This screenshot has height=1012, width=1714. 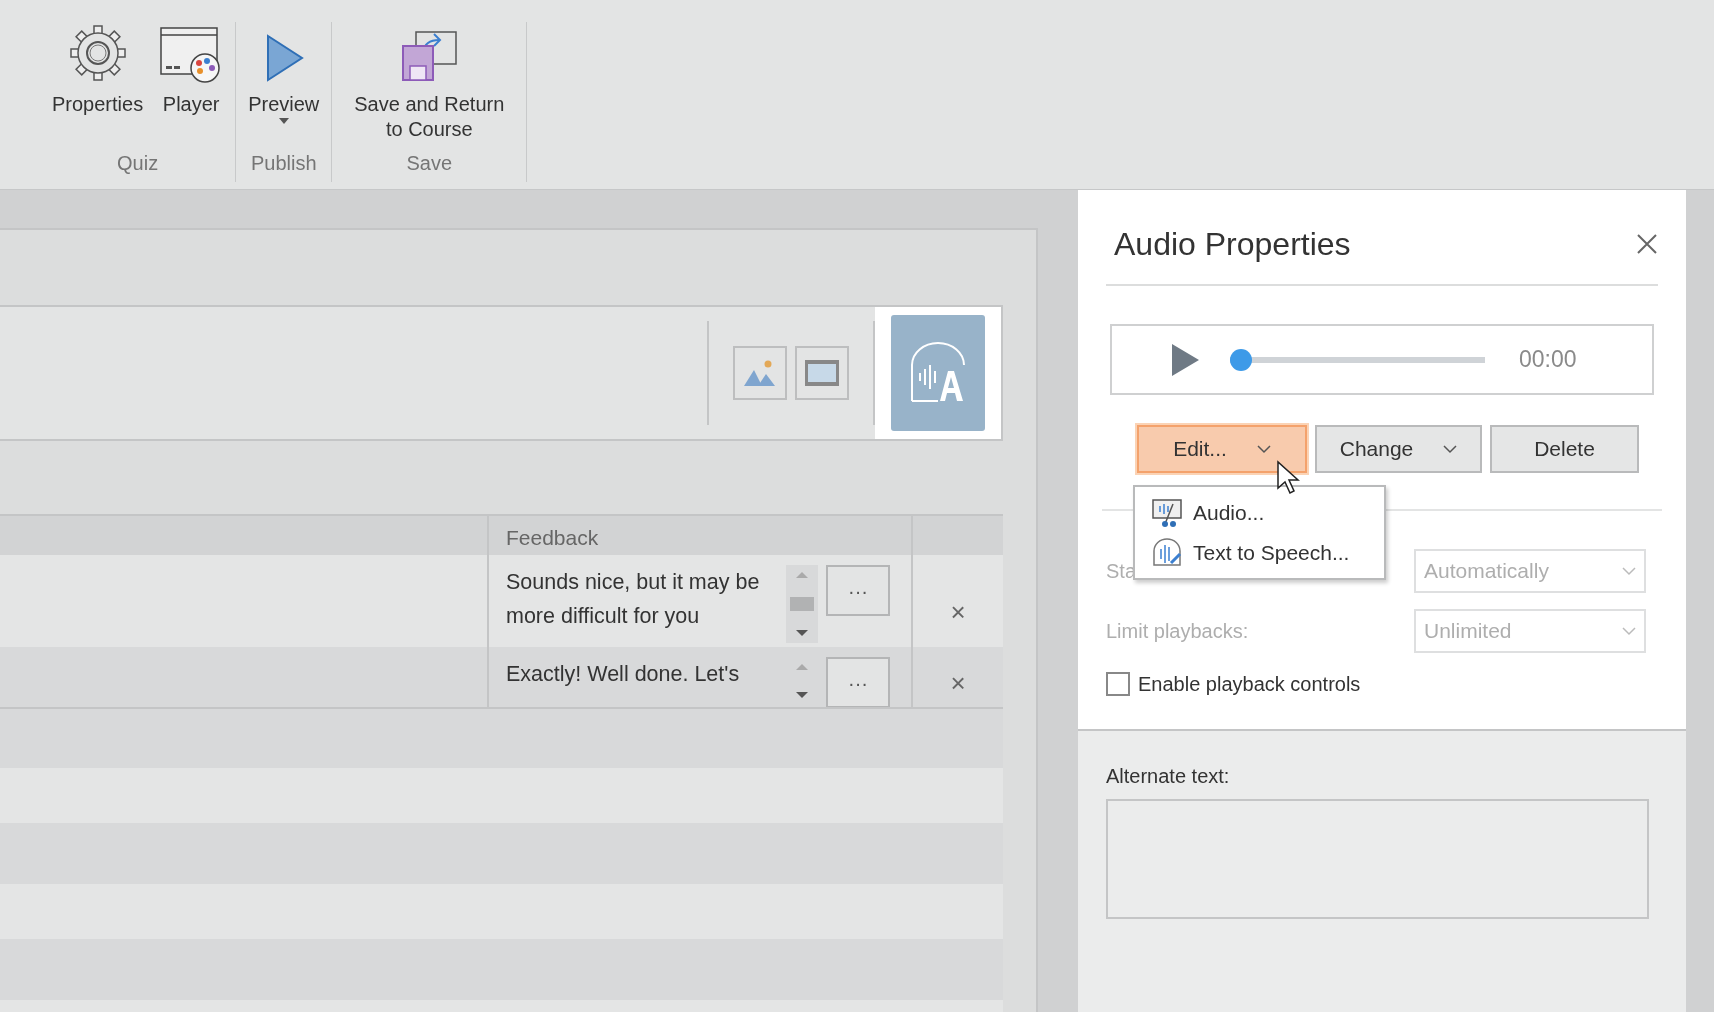 I want to click on field-label: Limit playbacks:, so click(x=1177, y=631).